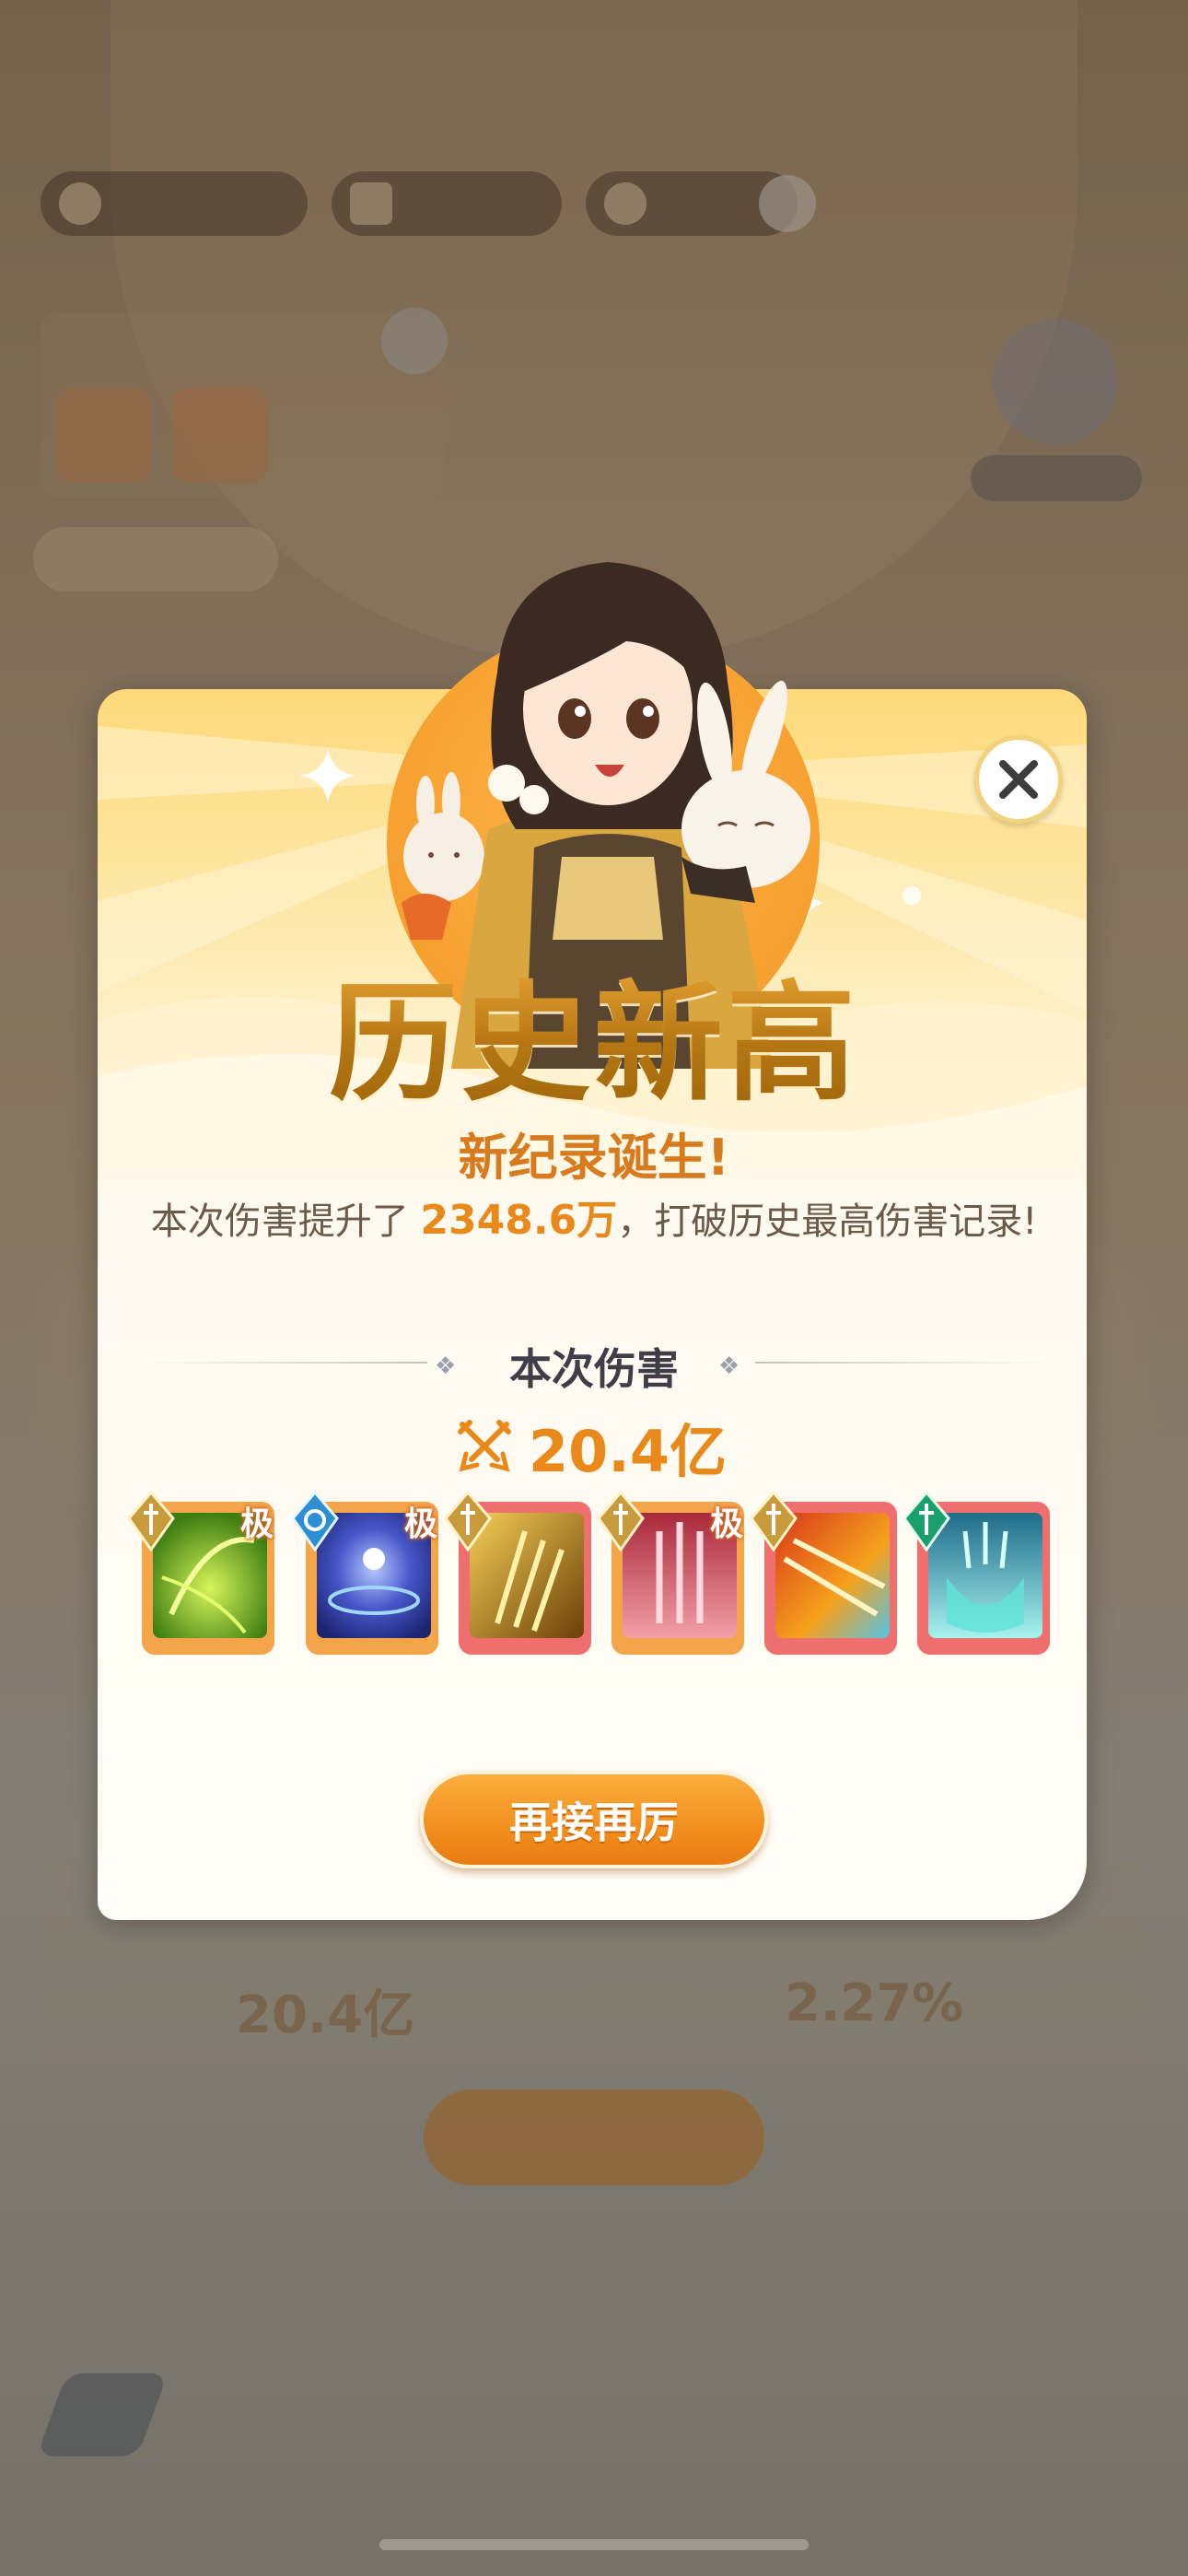 The width and height of the screenshot is (1188, 2576). I want to click on headline-title: 历史新高, so click(594, 1033).